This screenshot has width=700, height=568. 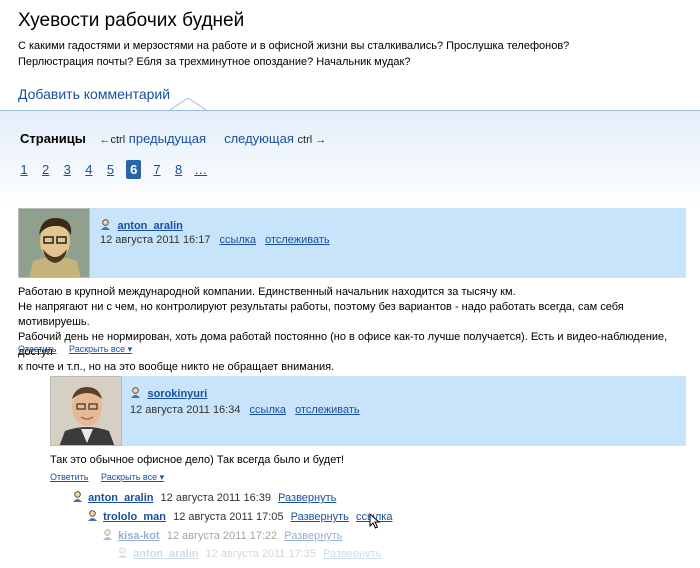 I want to click on comment-date: 12 августа 2011 16:34, so click(x=185, y=410).